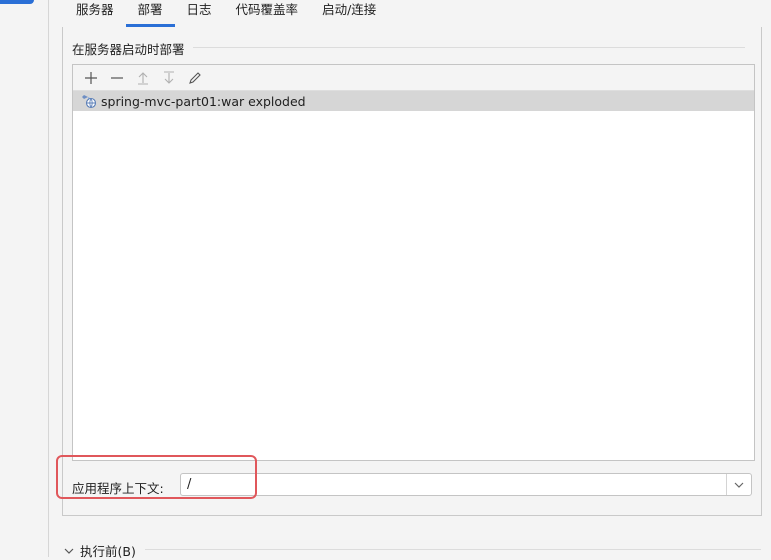  I want to click on artifact-toolbar, so click(413, 78).